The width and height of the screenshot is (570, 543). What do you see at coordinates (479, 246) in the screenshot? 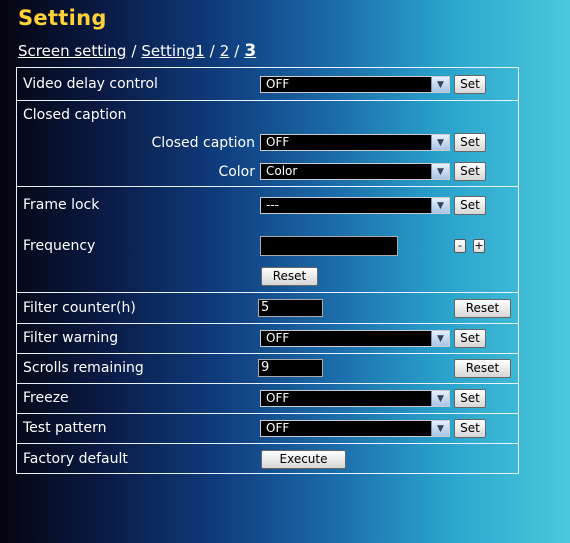
I see `frequency-increase-button: +` at bounding box center [479, 246].